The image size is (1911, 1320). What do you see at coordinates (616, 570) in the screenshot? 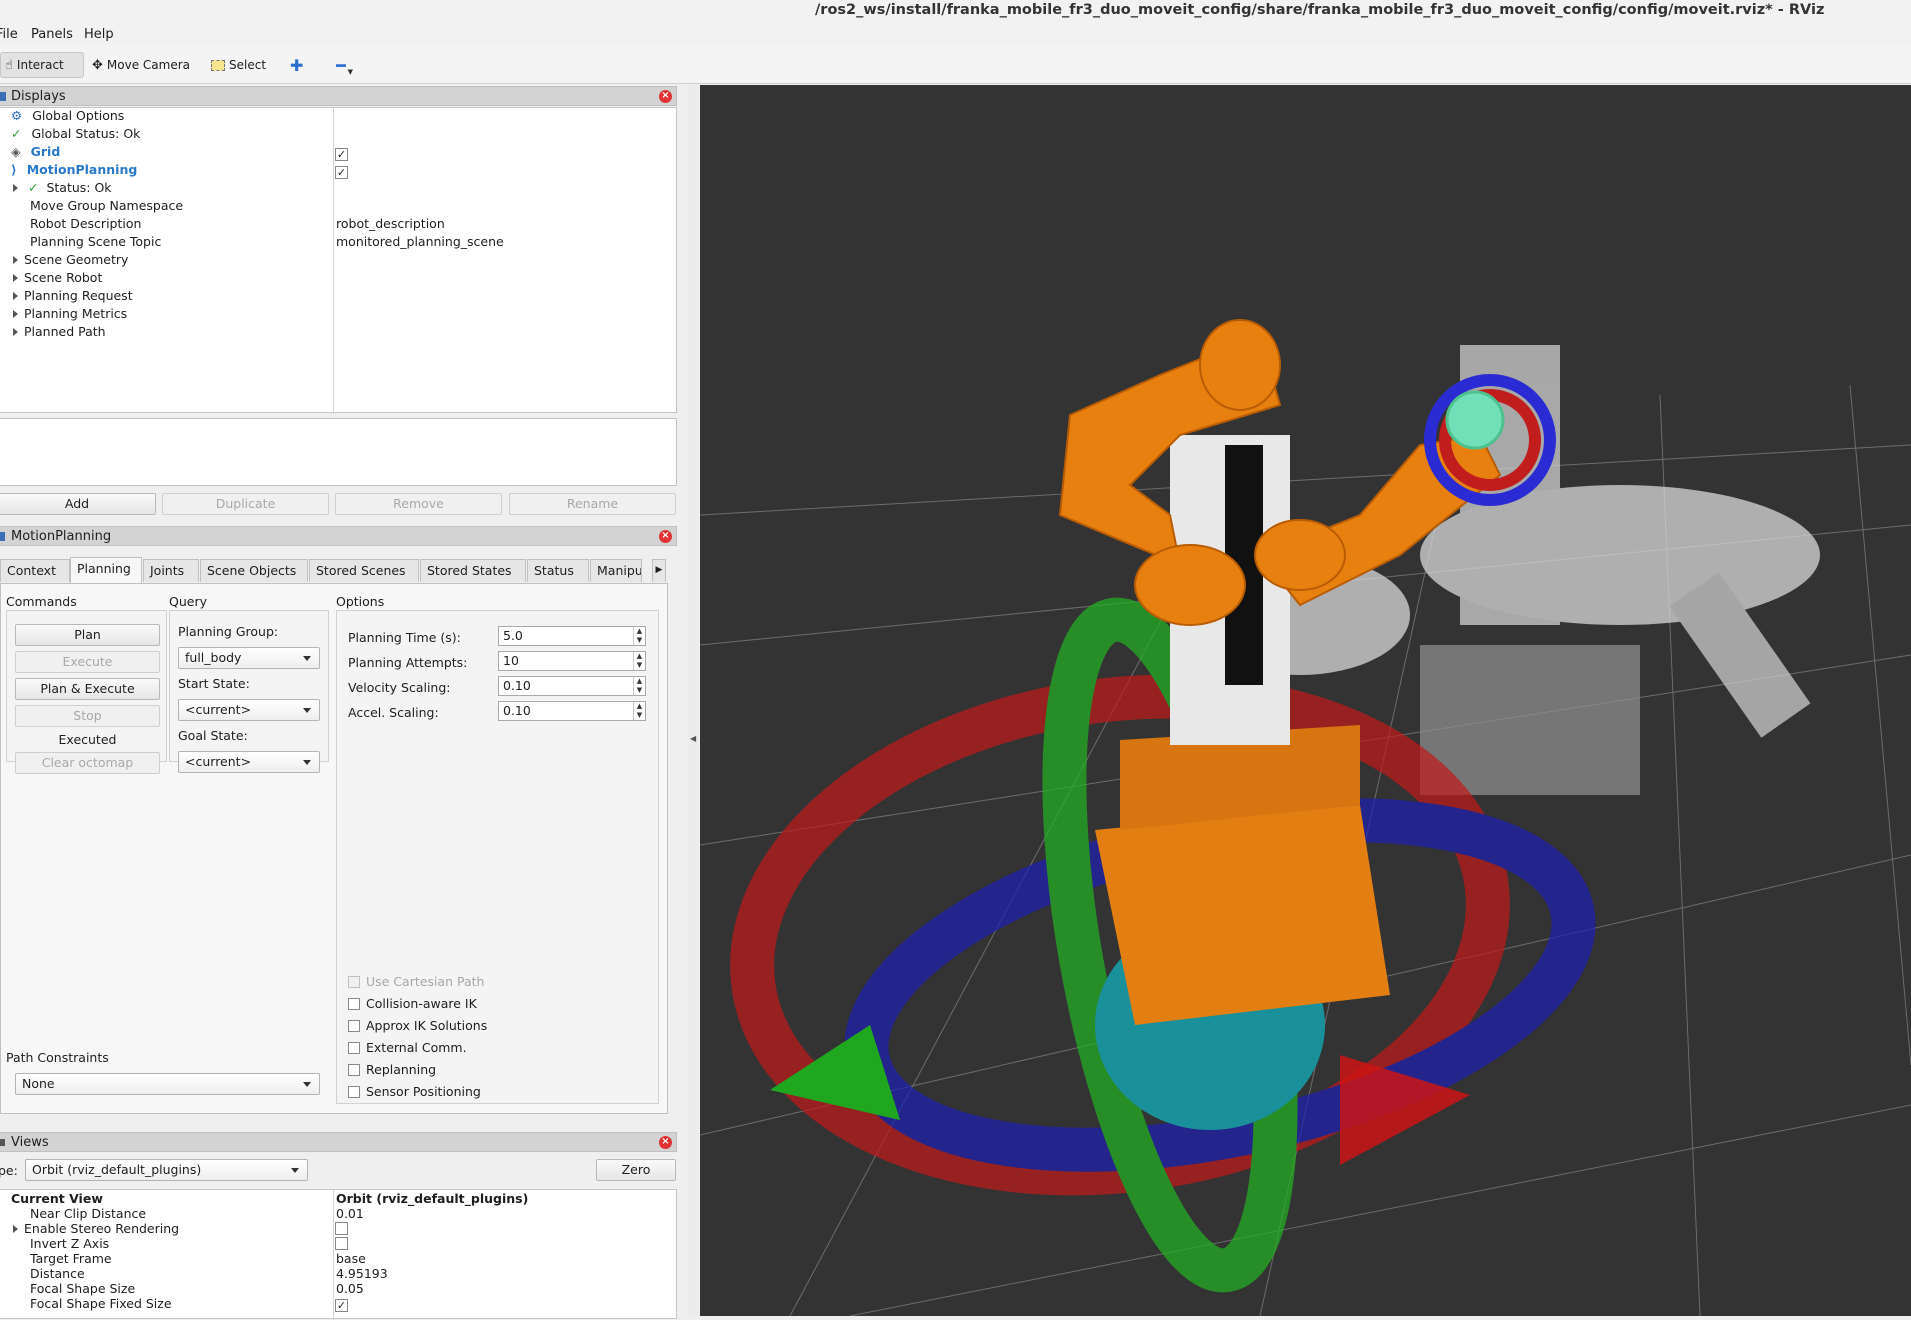
I see `tab-manipulation: Manipu` at bounding box center [616, 570].